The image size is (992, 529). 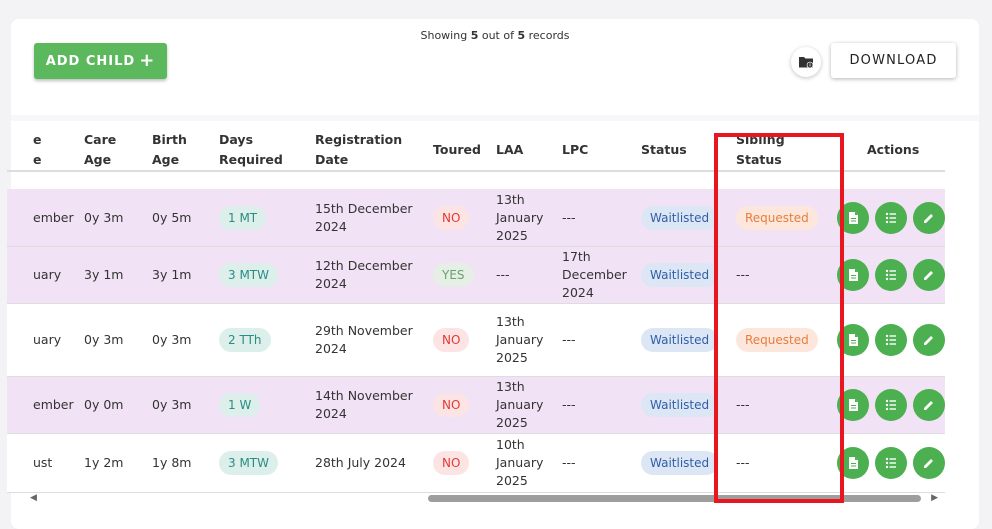 What do you see at coordinates (934, 498) in the screenshot?
I see `scroll-right-icon: ▶` at bounding box center [934, 498].